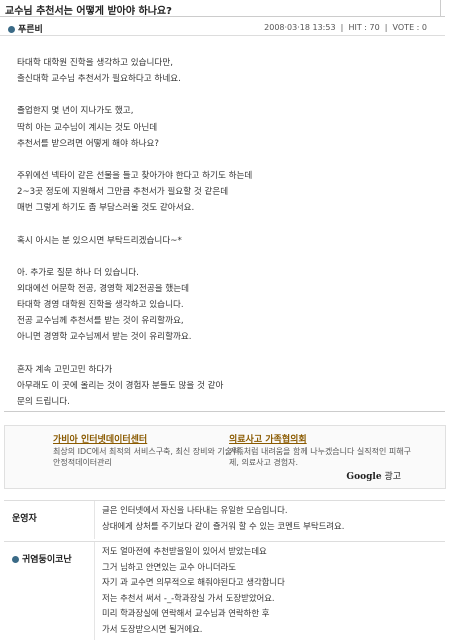 This screenshot has height=640, width=449. I want to click on post-body-line: 혼자 계속 고민고민 하다가, so click(65, 369).